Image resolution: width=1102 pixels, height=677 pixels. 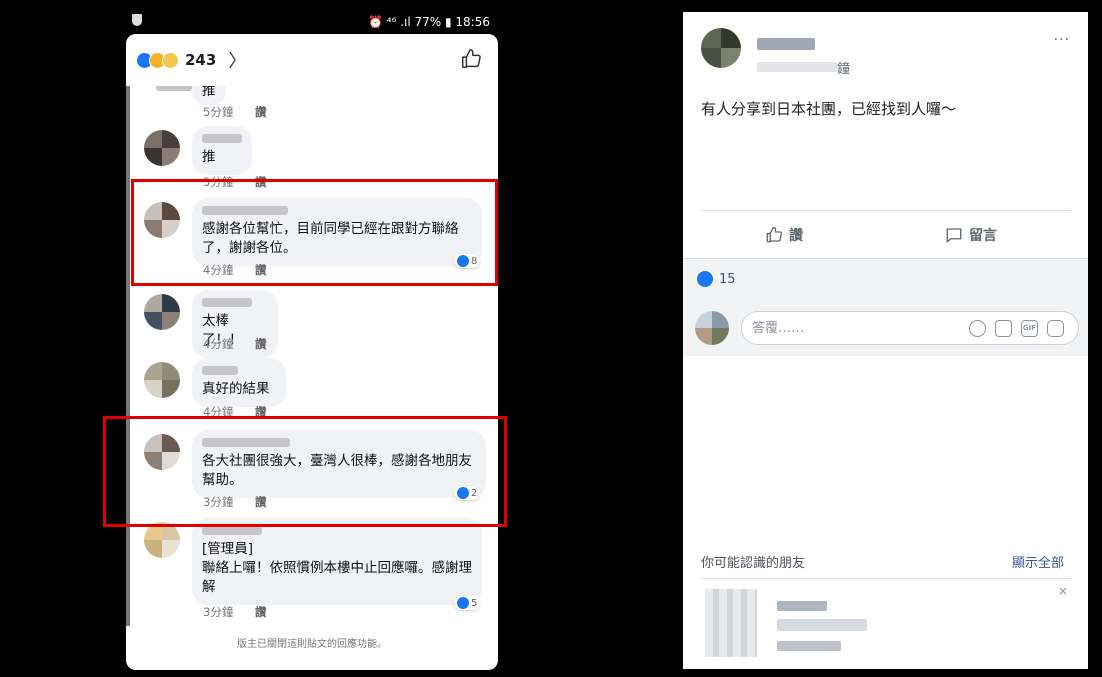 What do you see at coordinates (1003, 328) in the screenshot?
I see `camera-icon` at bounding box center [1003, 328].